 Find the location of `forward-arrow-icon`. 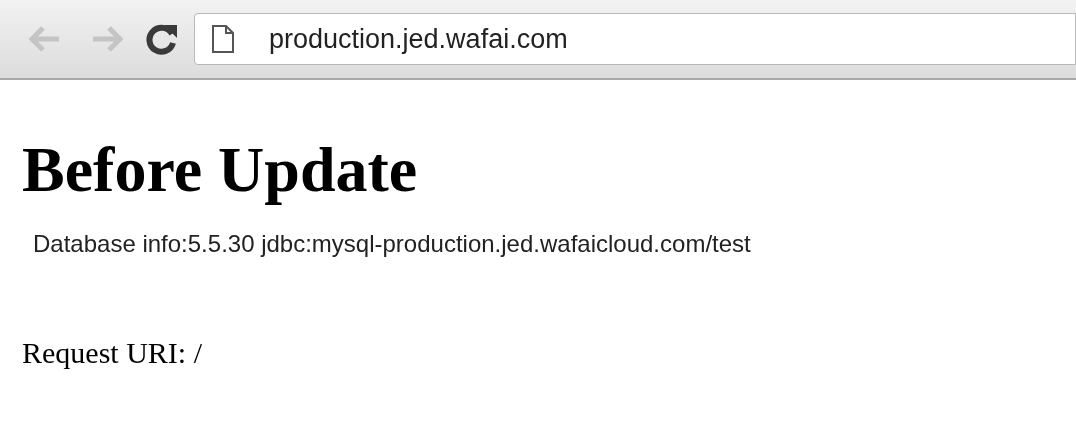

forward-arrow-icon is located at coordinates (108, 39).